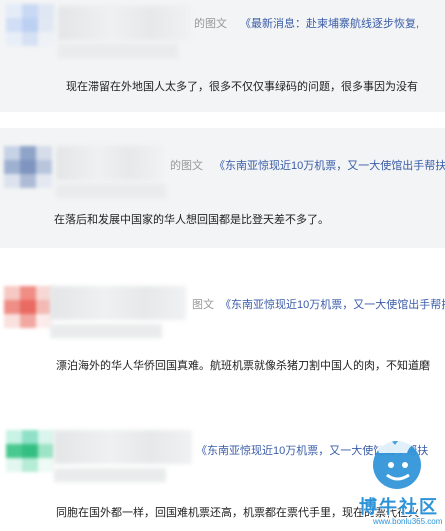 This screenshot has height=531, width=445. What do you see at coordinates (399, 507) in the screenshot?
I see `watermark-text: 博牛社区` at bounding box center [399, 507].